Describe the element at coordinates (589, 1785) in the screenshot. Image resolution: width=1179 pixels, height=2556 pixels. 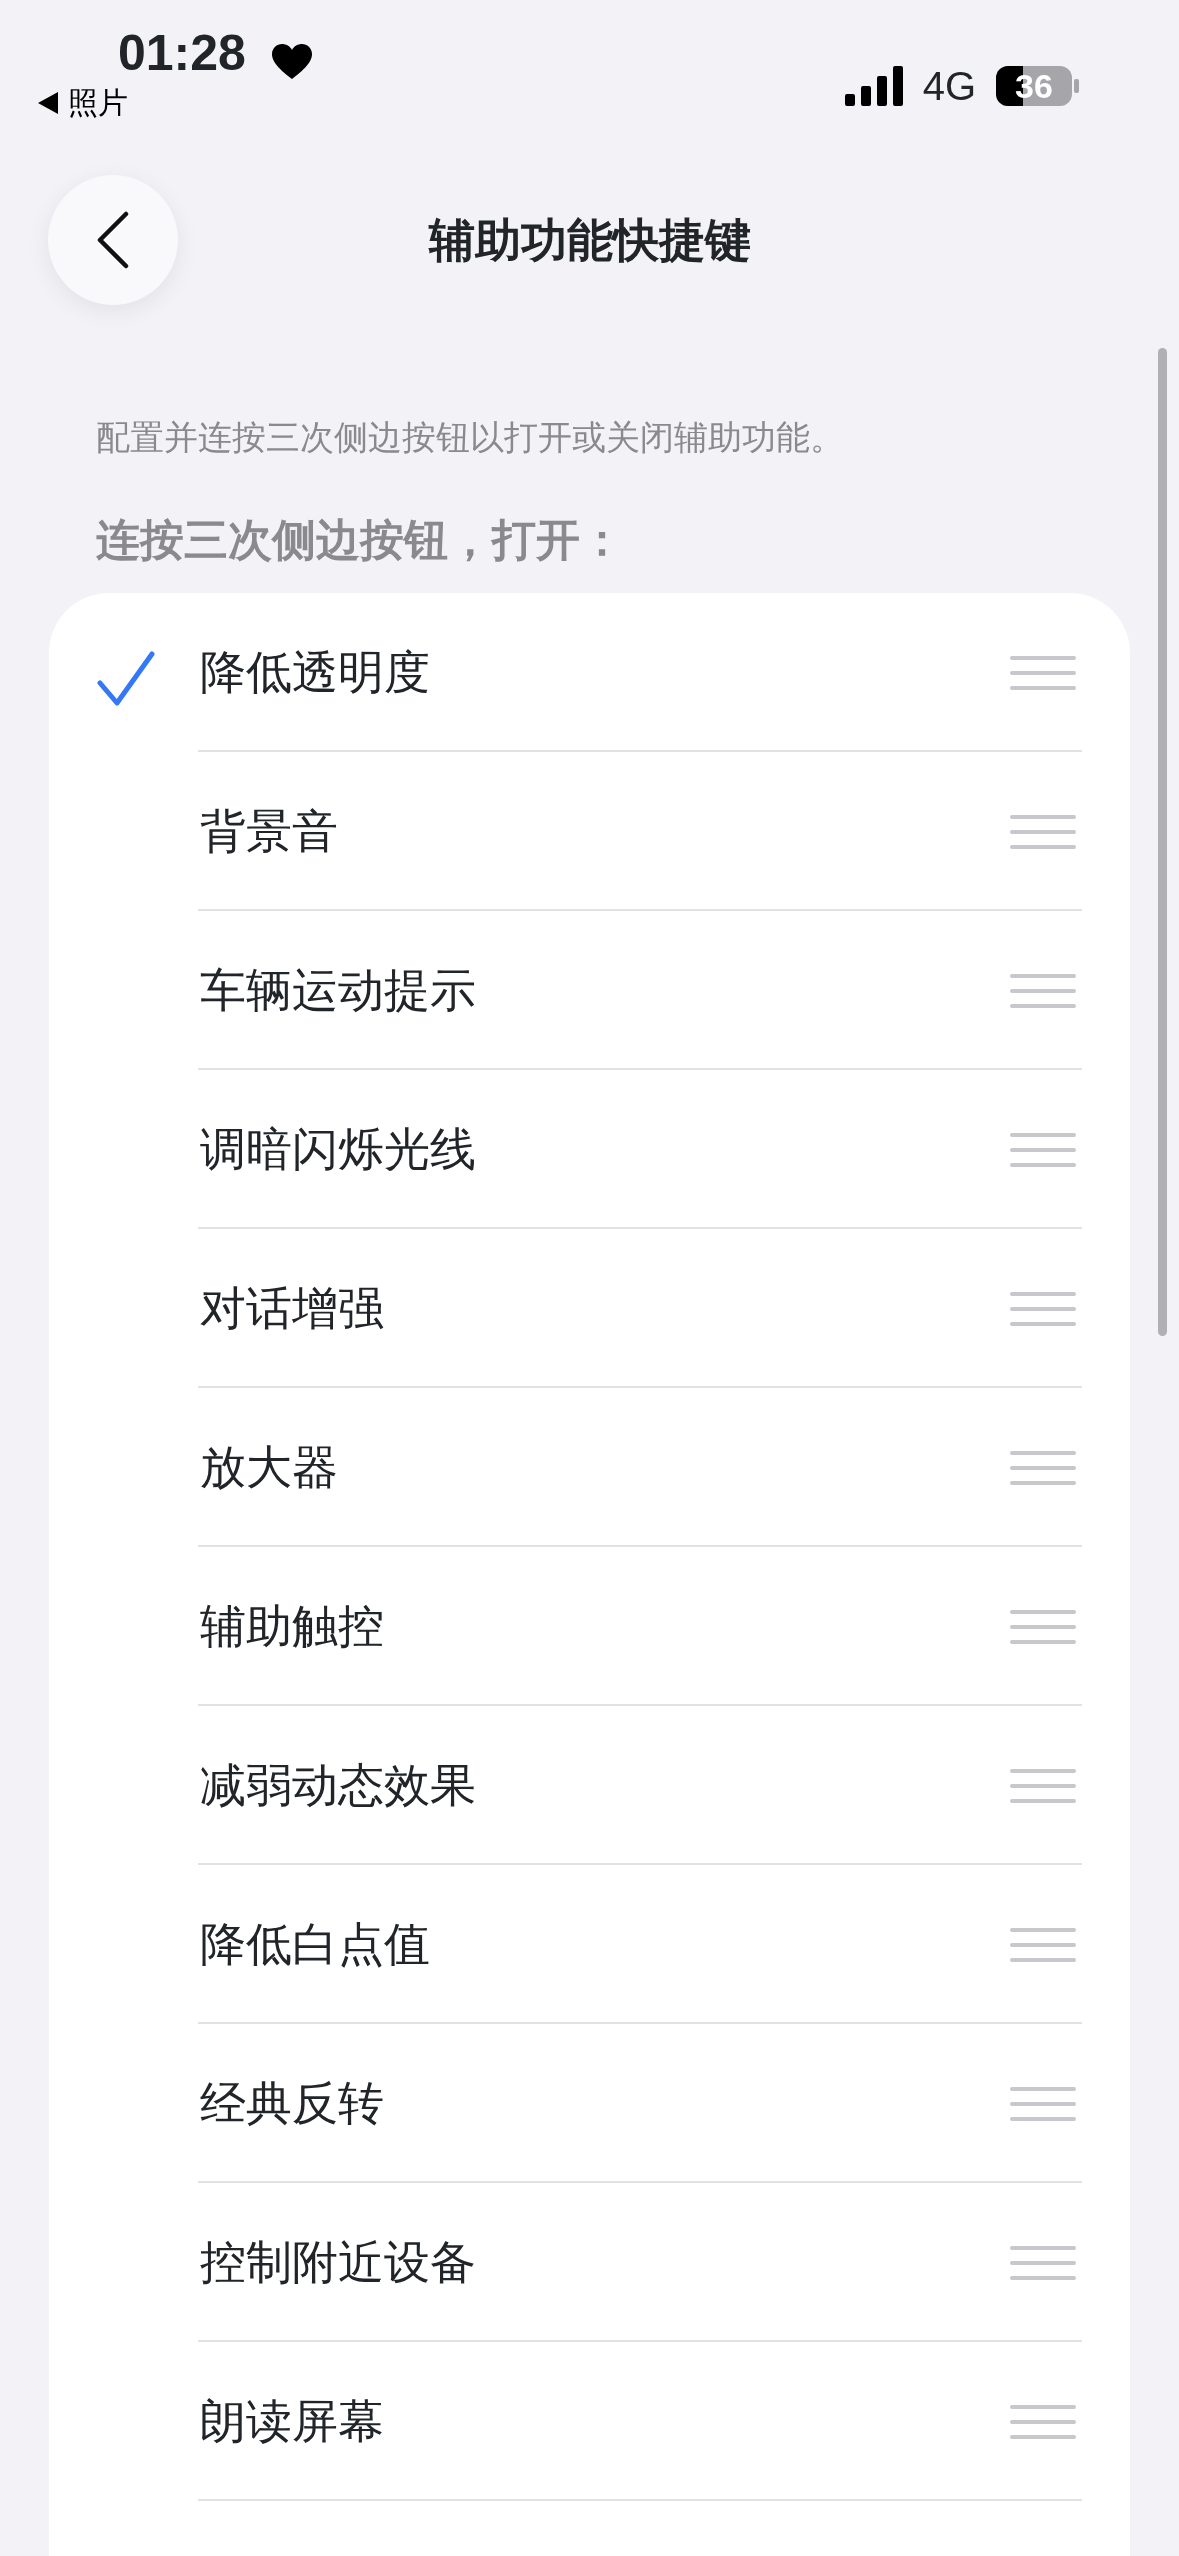
I see `shortcut-row: 减弱动态效果` at that location.